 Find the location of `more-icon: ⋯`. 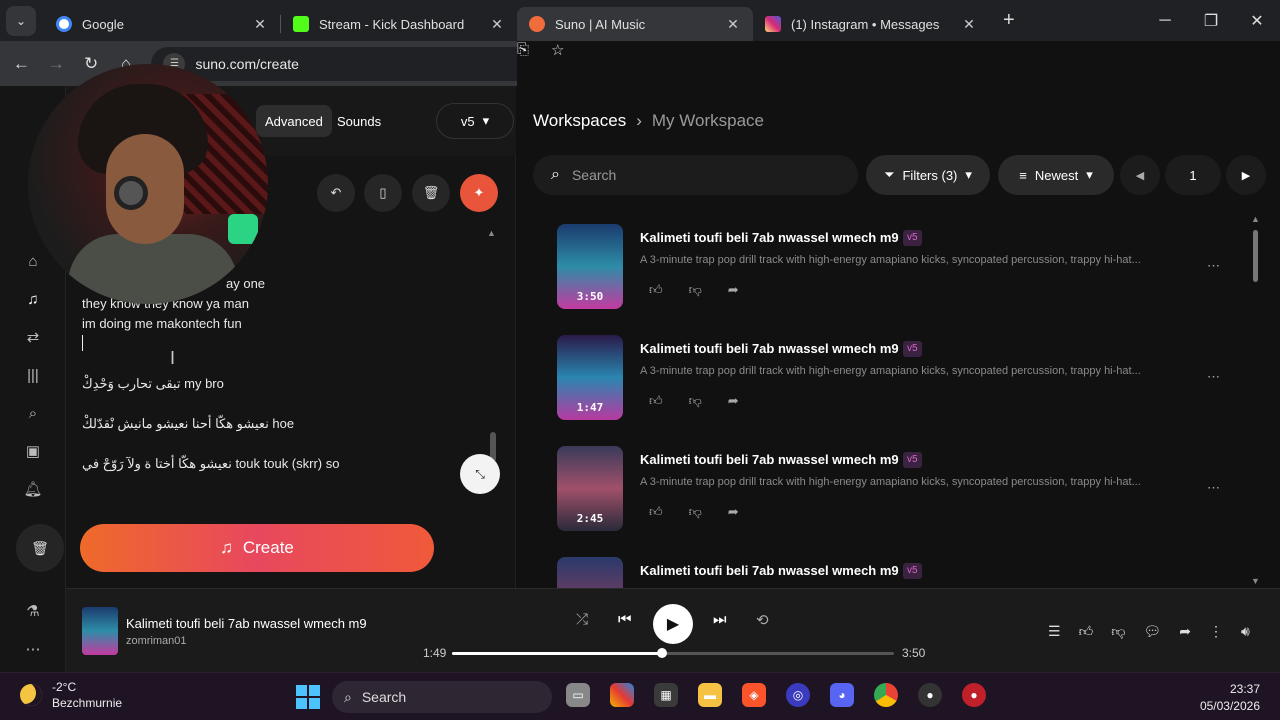

more-icon: ⋯ is located at coordinates (33, 649).